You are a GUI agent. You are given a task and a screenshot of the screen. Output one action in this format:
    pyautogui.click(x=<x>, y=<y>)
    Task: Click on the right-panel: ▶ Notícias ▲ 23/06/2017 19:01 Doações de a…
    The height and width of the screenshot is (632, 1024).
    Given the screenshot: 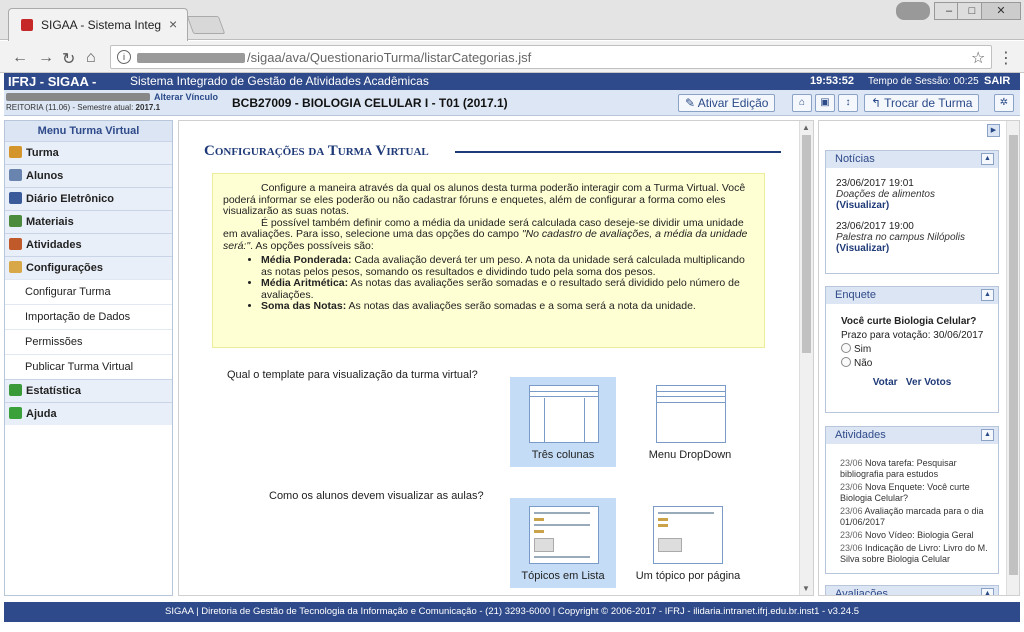 What is the action you would take?
    pyautogui.click(x=919, y=358)
    